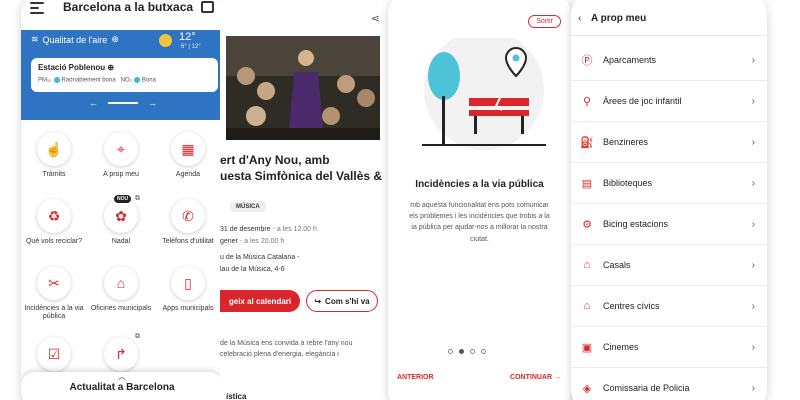 Image resolution: width=800 pixels, height=400 pixels. I want to click on tile-label: Incidències a la via pública, so click(54, 313).